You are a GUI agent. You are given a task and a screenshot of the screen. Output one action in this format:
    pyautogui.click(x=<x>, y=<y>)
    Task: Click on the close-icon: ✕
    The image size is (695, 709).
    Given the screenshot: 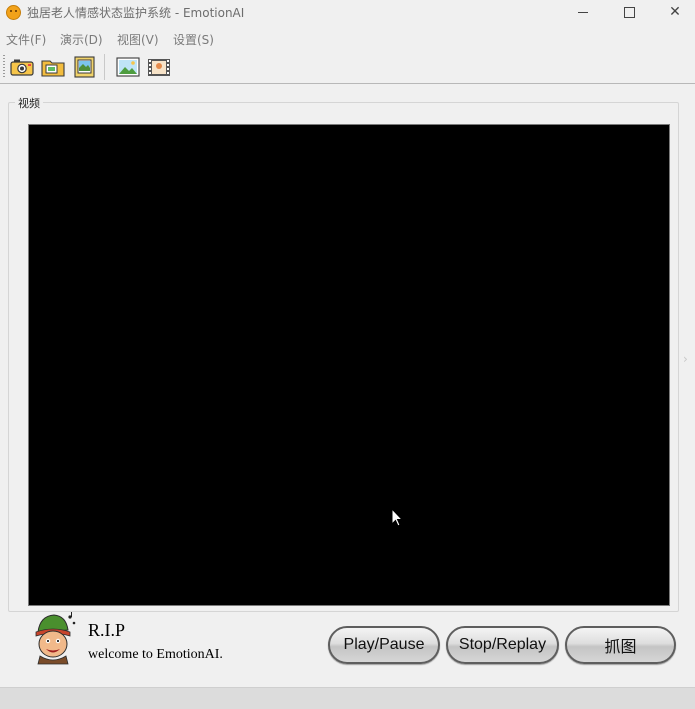 What is the action you would take?
    pyautogui.click(x=675, y=12)
    